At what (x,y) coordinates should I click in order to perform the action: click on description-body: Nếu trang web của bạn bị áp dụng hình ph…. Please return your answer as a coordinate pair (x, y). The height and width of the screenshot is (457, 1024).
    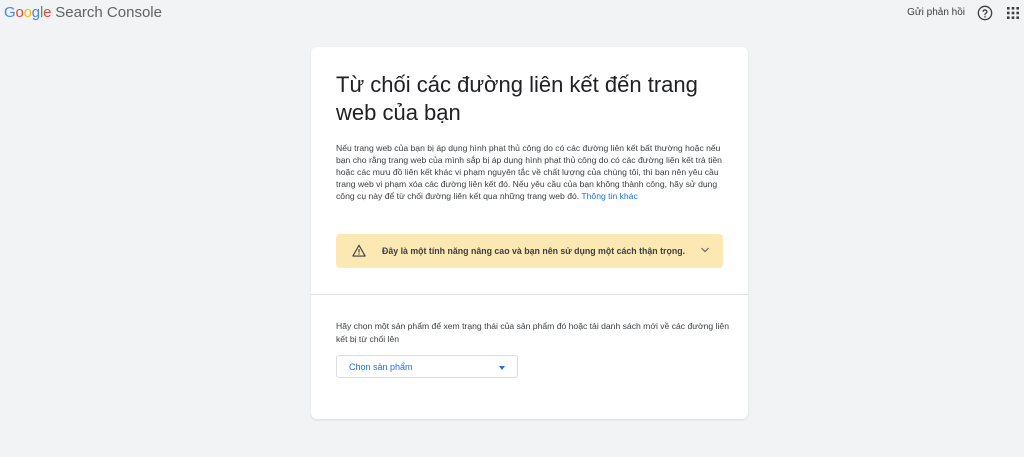
    Looking at the image, I should click on (529, 172).